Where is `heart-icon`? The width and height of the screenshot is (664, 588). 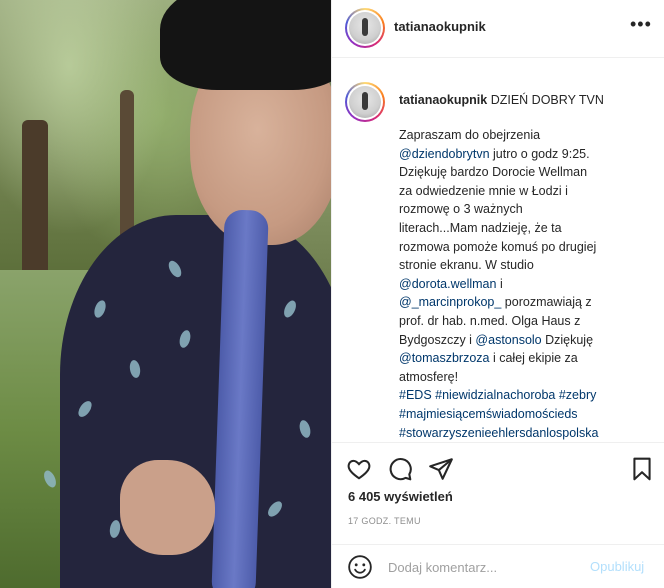 heart-icon is located at coordinates (359, 469).